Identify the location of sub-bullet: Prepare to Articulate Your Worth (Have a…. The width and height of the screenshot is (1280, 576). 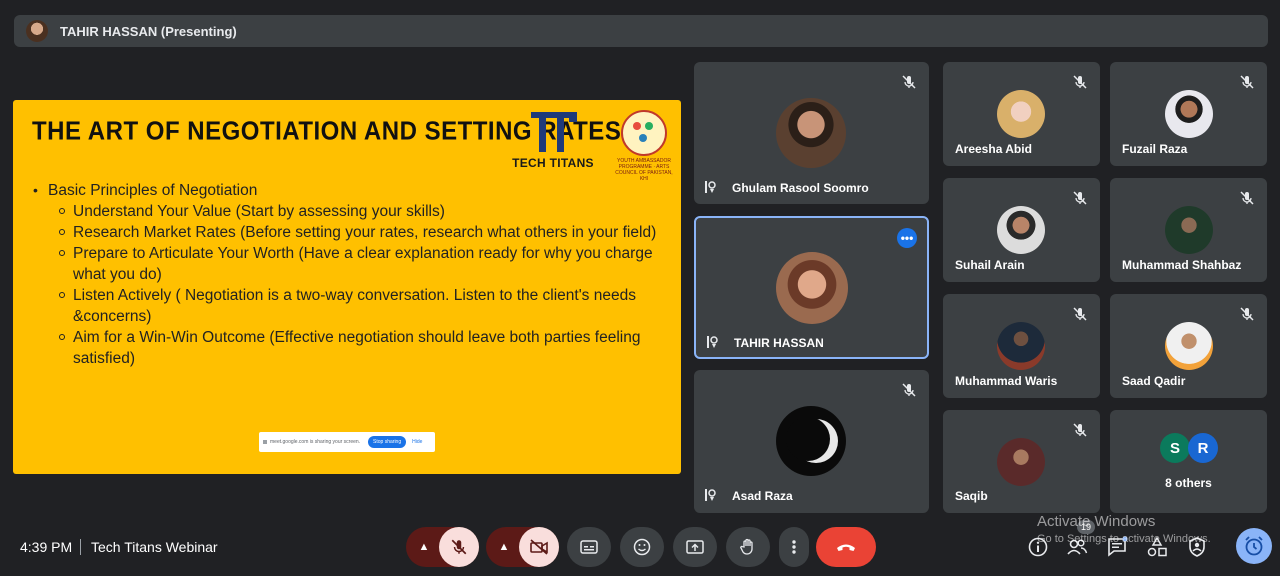
(366, 264).